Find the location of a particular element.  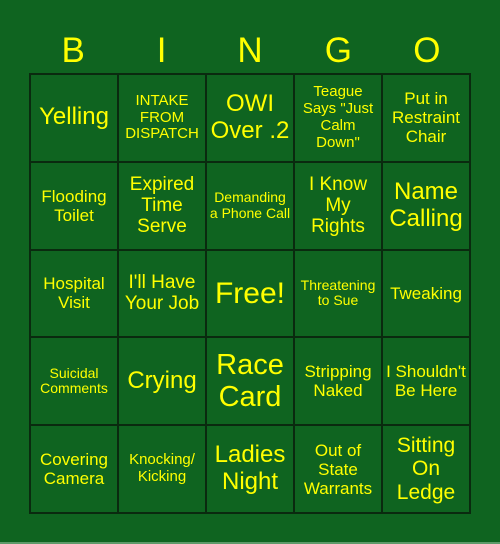

bingo-cell: INTAKE FROM DISPATCH is located at coordinates (162, 118).